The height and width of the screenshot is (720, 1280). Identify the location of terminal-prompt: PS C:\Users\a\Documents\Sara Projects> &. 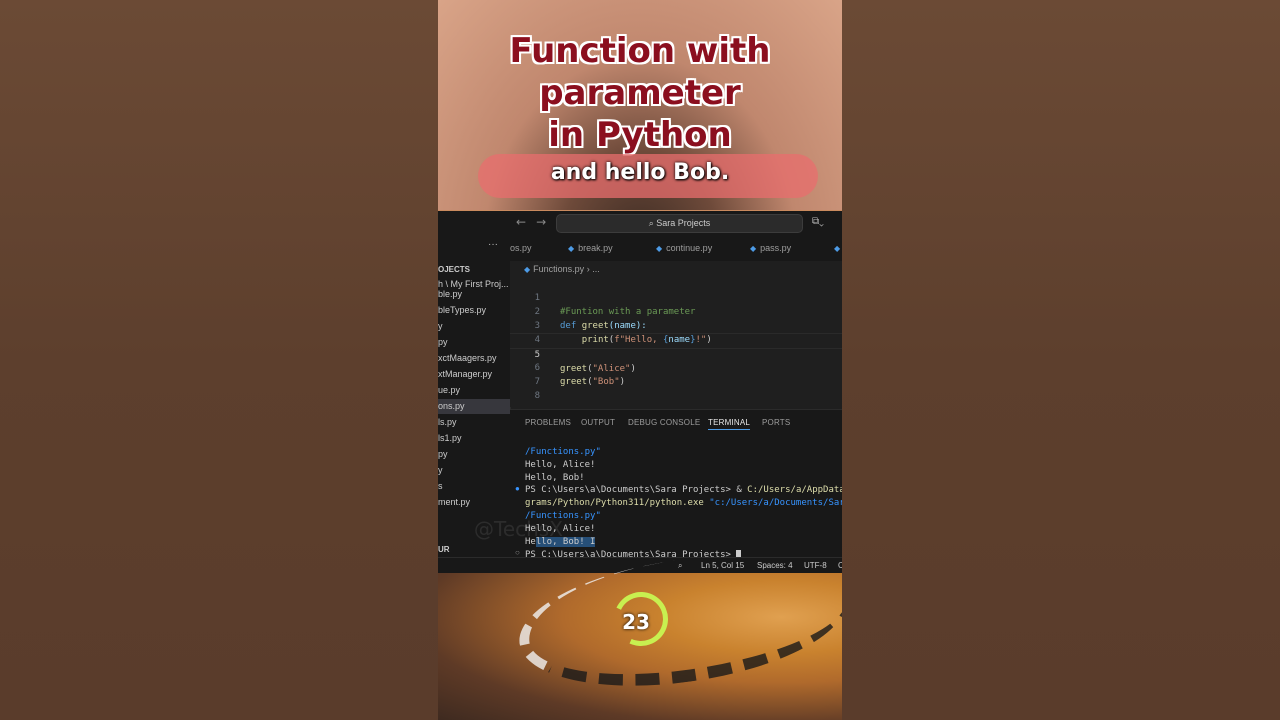
(636, 490).